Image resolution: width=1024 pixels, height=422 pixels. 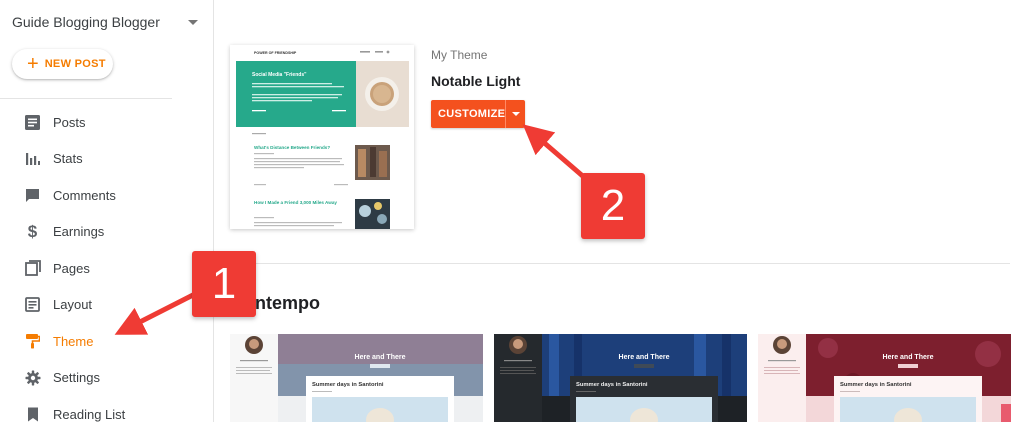 What do you see at coordinates (73, 341) in the screenshot?
I see `sidebar-item-label: Theme` at bounding box center [73, 341].